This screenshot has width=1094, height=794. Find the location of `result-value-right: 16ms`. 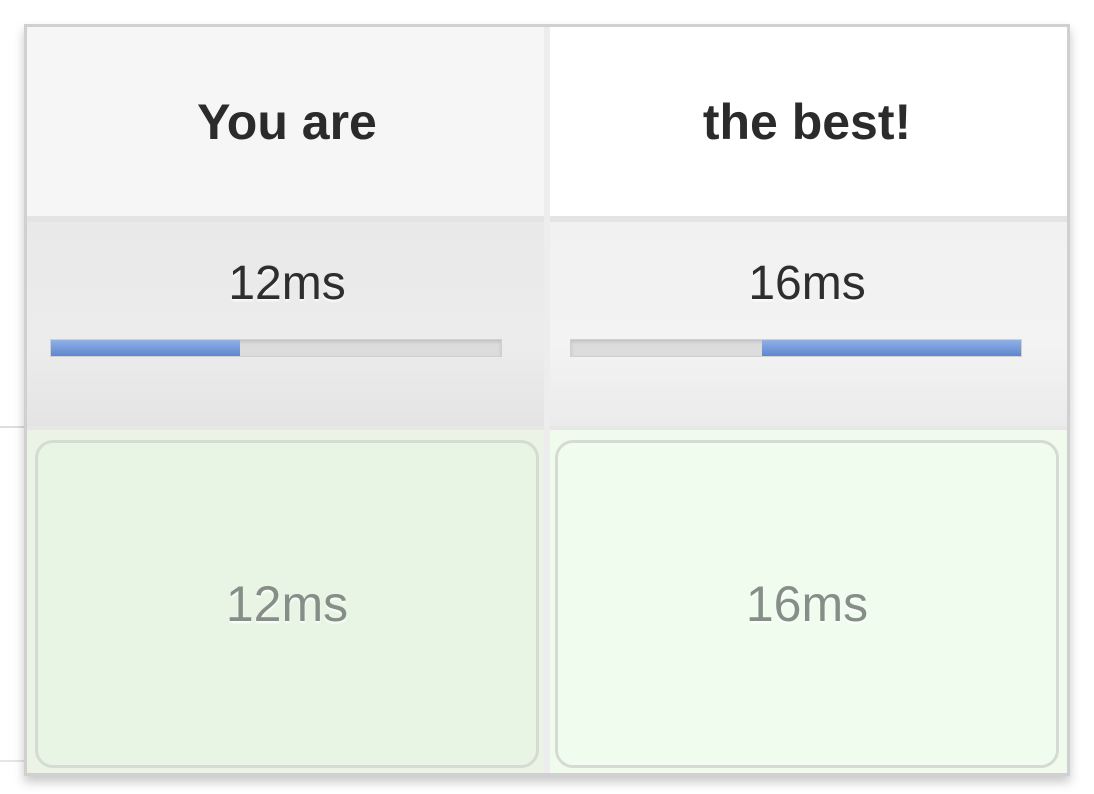

result-value-right: 16ms is located at coordinates (807, 604).